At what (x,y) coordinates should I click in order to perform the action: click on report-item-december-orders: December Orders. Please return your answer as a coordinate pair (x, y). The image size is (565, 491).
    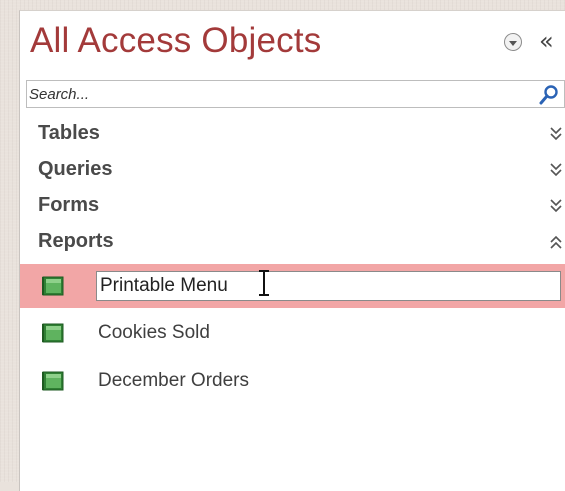
    Looking at the image, I should click on (292, 381).